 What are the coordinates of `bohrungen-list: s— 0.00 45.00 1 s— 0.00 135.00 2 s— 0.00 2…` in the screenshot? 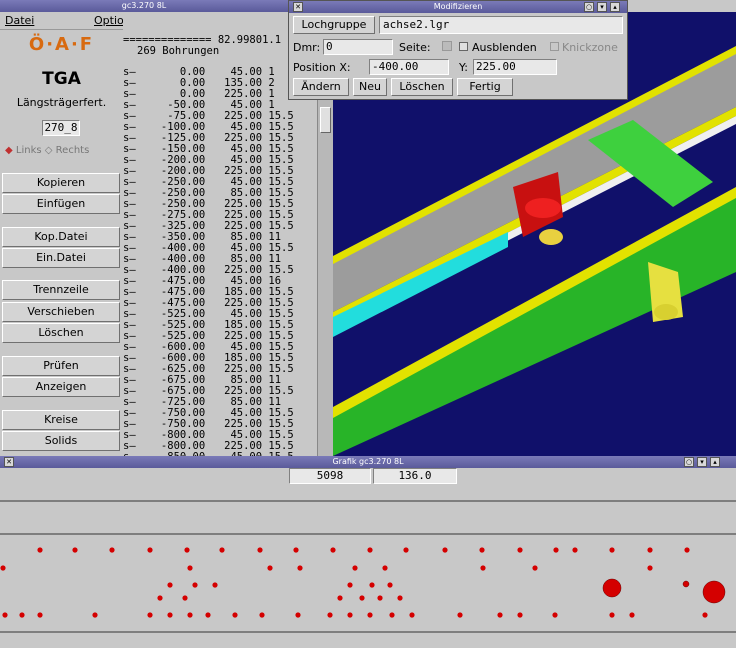 It's located at (208, 262).